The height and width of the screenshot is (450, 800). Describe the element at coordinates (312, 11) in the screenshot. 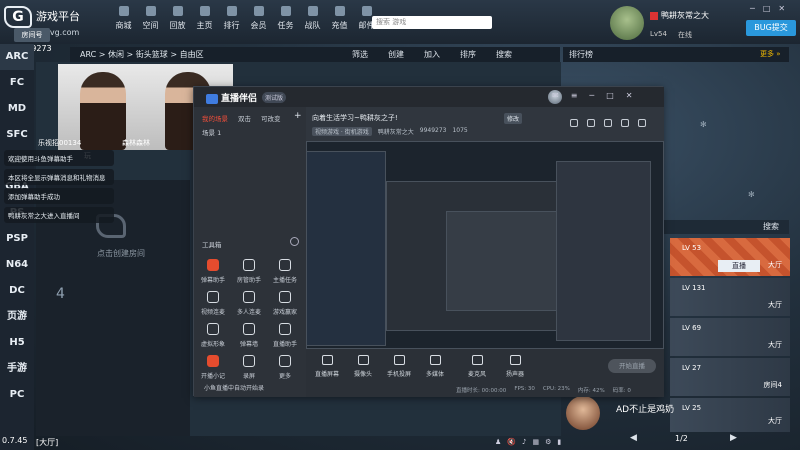

I see `team-icon` at that location.